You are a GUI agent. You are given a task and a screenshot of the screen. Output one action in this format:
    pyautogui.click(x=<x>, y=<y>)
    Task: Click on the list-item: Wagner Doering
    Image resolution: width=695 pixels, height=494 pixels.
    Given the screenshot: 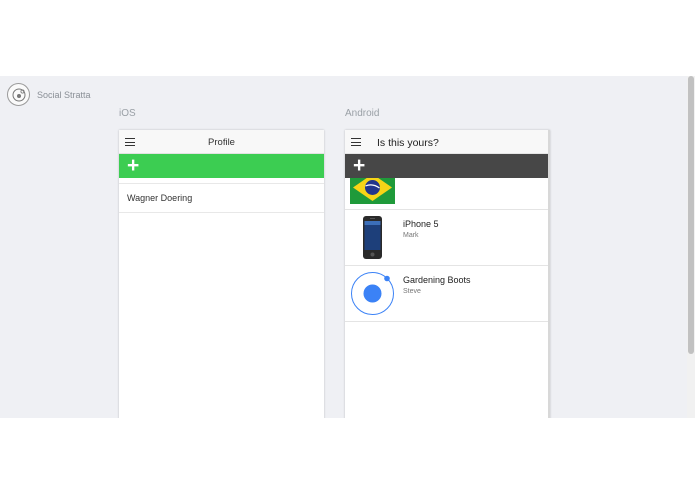 What is the action you would take?
    pyautogui.click(x=221, y=198)
    